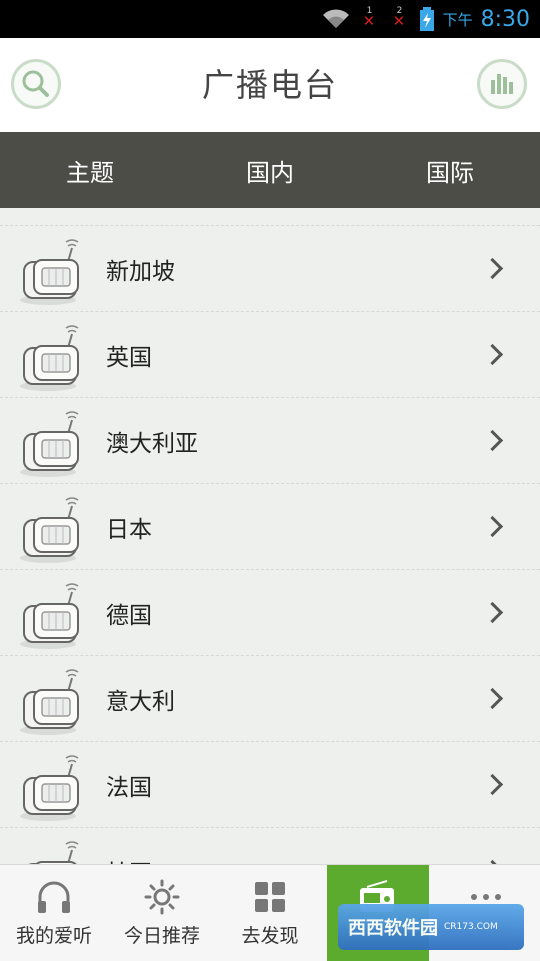 This screenshot has width=540, height=961. Describe the element at coordinates (129, 787) in the screenshot. I see `station-label: 法国` at that location.